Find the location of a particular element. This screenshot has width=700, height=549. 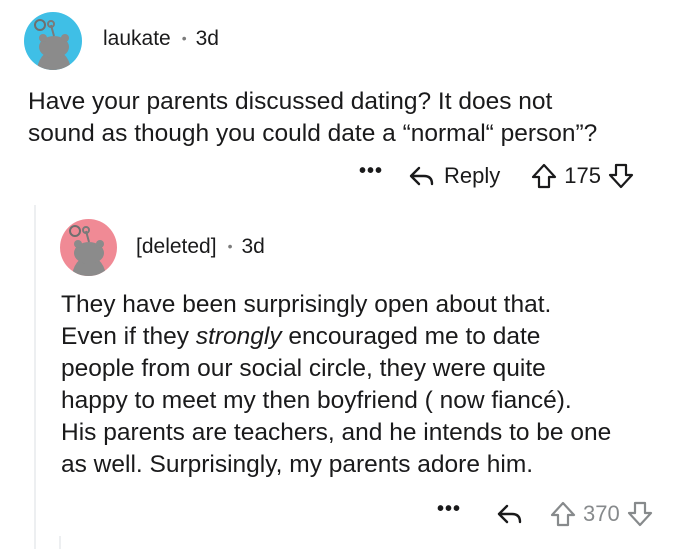

username: laukate is located at coordinates (137, 39).